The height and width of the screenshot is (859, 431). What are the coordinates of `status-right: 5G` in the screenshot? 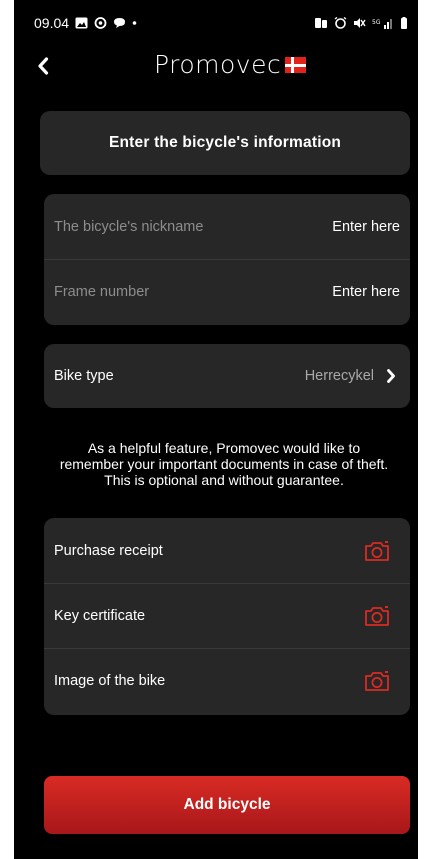 It's located at (361, 23).